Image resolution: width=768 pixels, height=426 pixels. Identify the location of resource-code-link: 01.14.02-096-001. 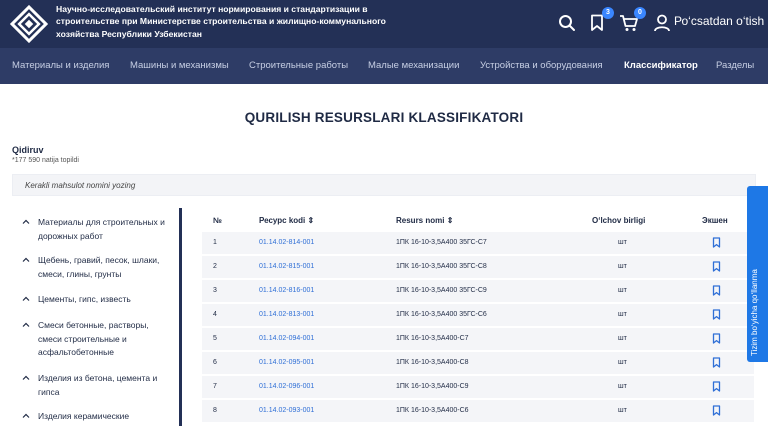
(286, 386).